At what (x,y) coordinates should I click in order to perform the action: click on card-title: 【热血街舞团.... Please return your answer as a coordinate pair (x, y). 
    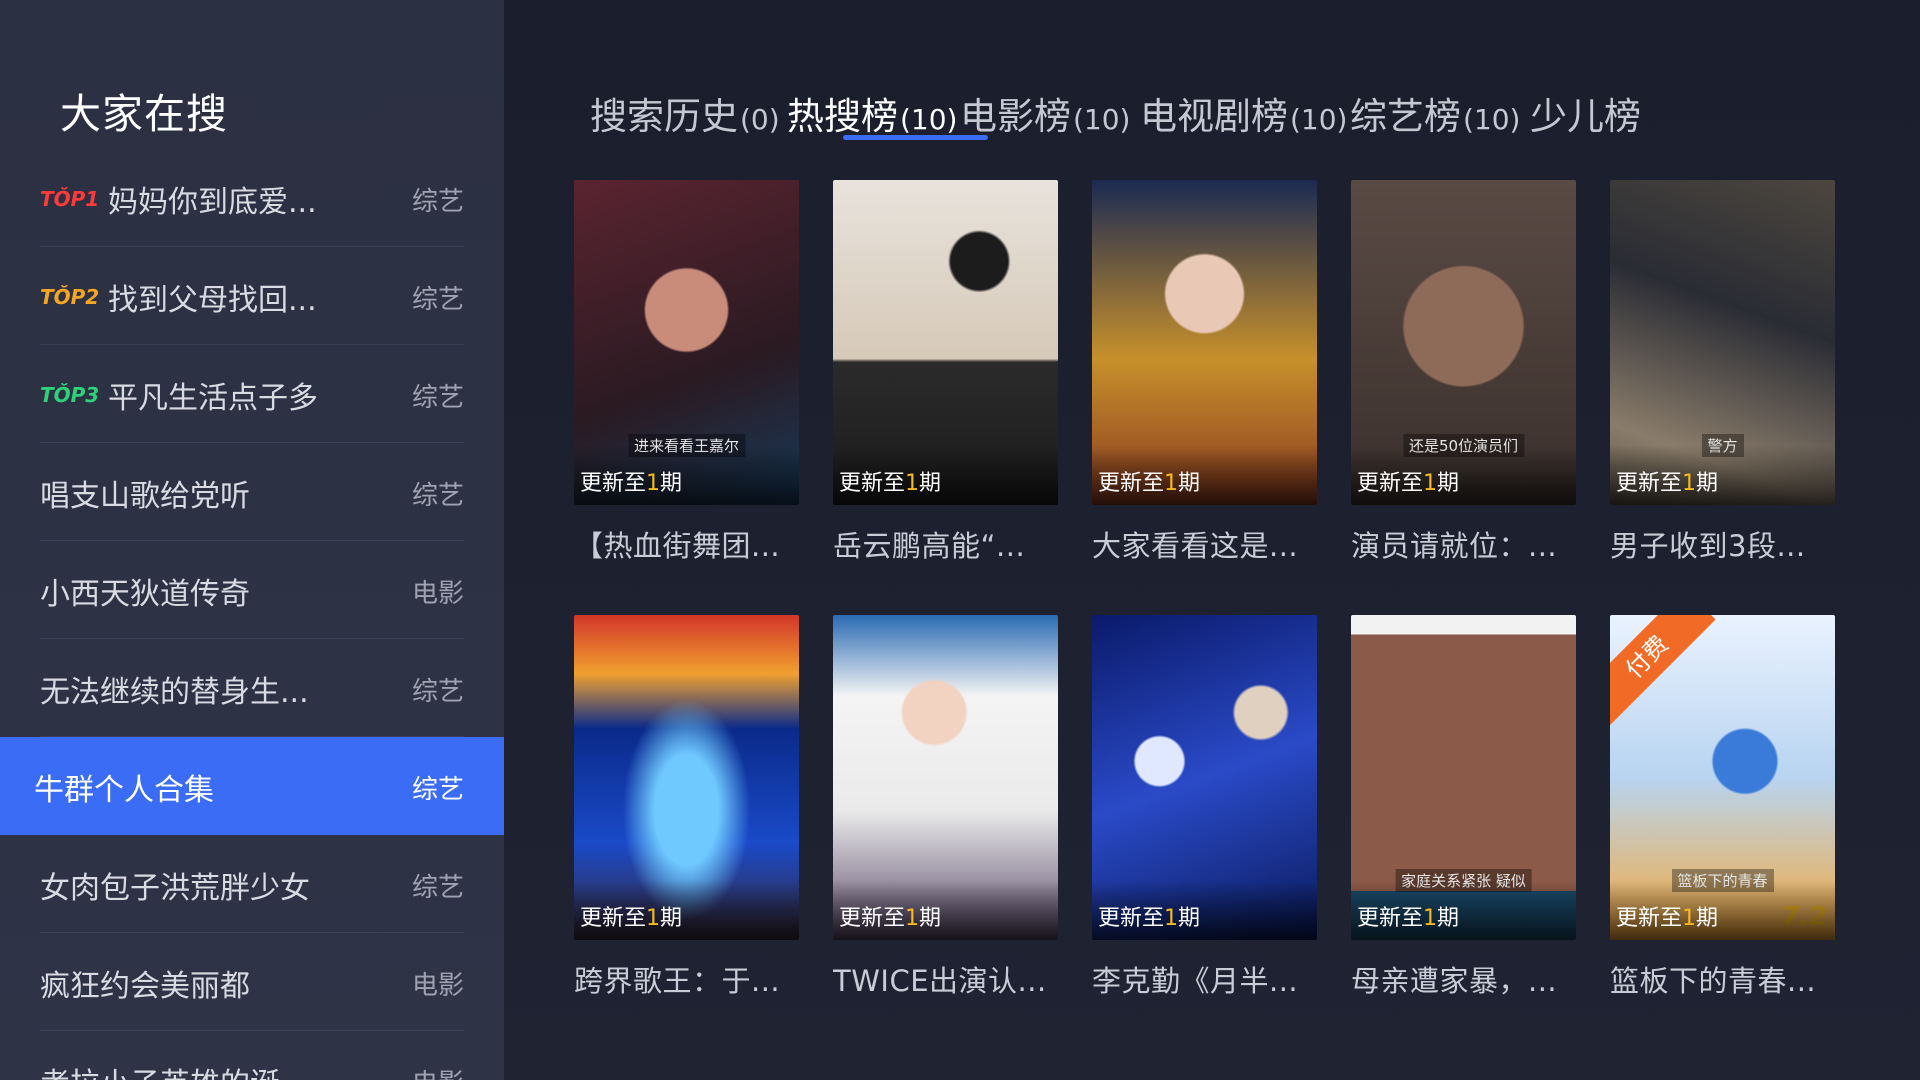
    Looking at the image, I should click on (677, 546).